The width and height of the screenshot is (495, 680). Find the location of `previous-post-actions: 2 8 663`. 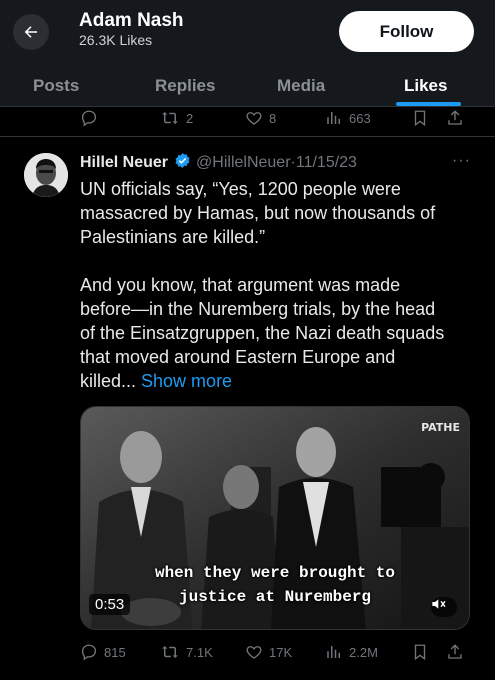

previous-post-actions: 2 8 663 is located at coordinates (247, 122).